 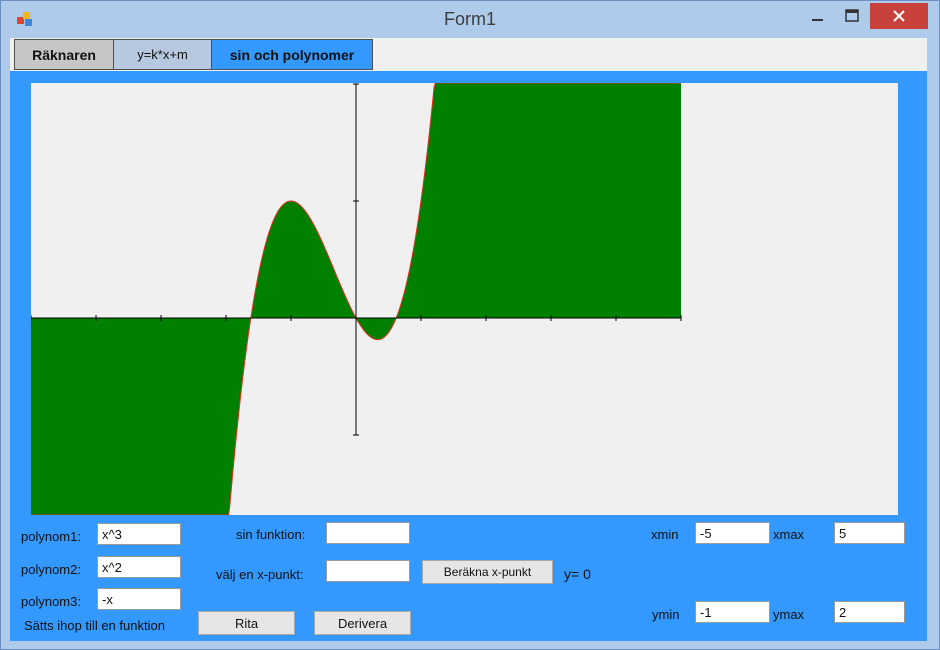 What do you see at coordinates (468, 54) in the screenshot?
I see `tab-strip: Räknaren y=k*x+m sin och polynomer` at bounding box center [468, 54].